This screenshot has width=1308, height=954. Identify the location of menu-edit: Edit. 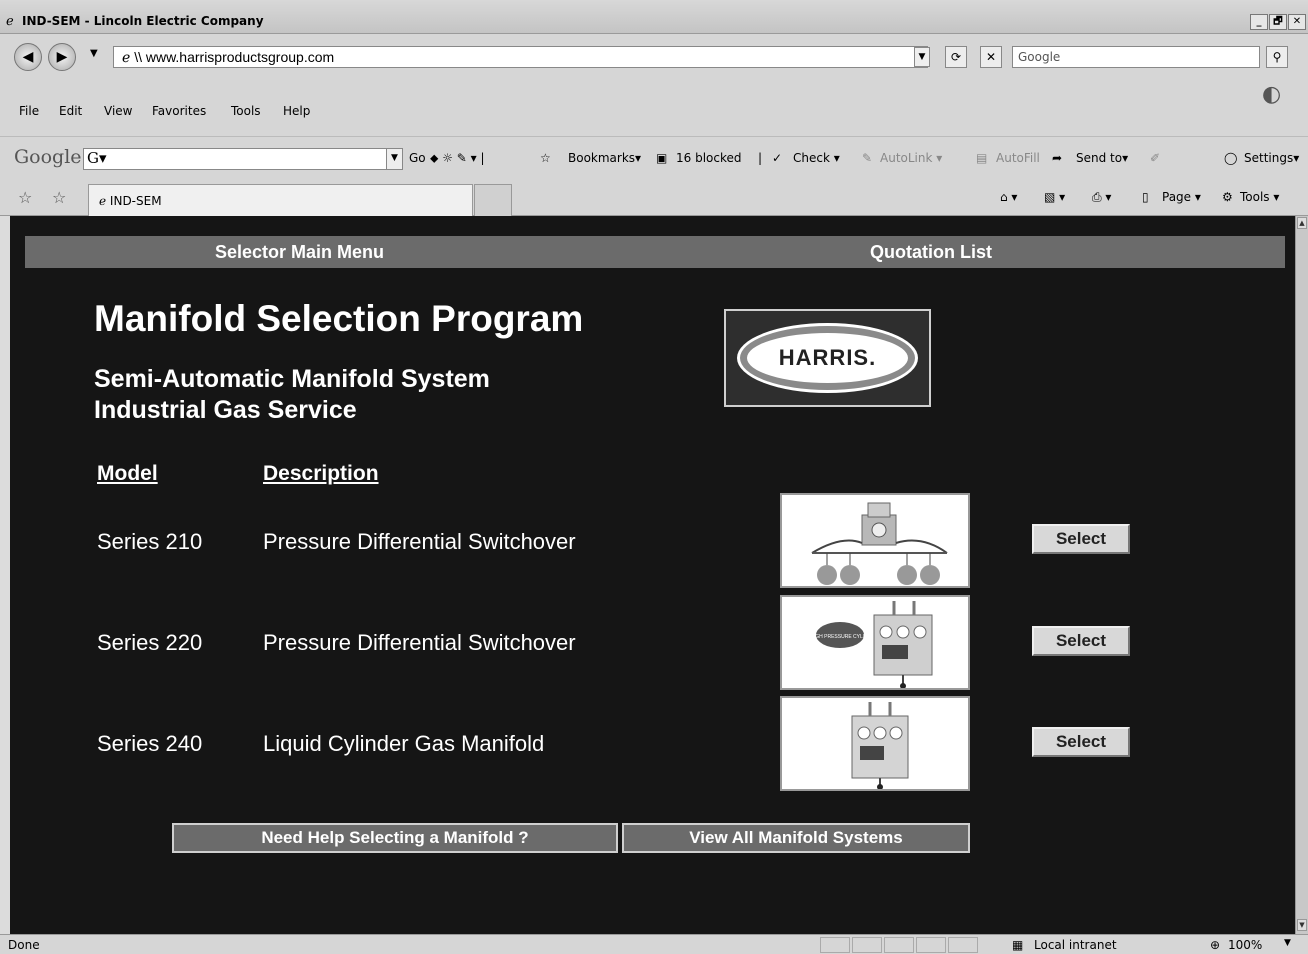
(70, 111).